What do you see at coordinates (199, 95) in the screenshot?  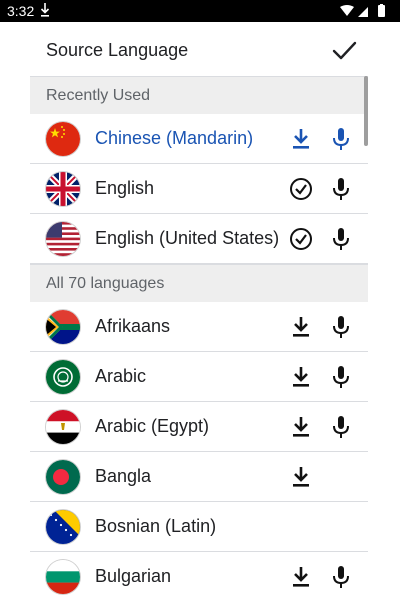 I see `section-header-recent: Recently Used` at bounding box center [199, 95].